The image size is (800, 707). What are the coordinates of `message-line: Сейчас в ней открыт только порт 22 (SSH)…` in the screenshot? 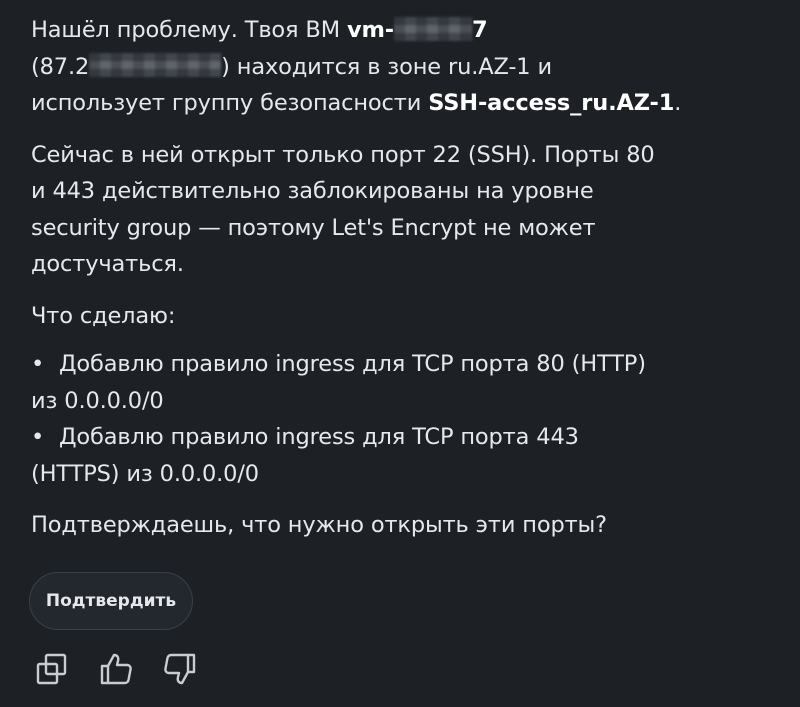 It's located at (343, 154).